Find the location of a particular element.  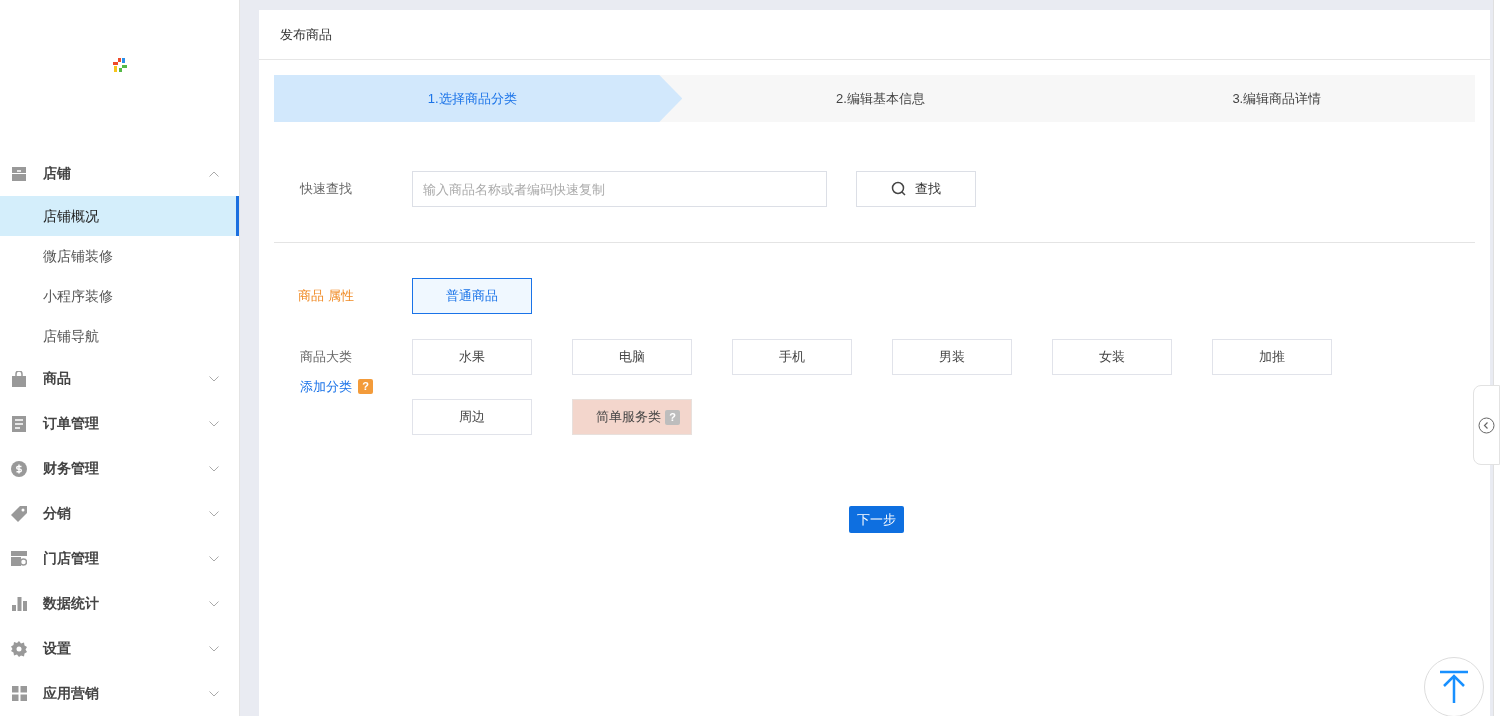

menu-group: 分销 is located at coordinates (119, 513).